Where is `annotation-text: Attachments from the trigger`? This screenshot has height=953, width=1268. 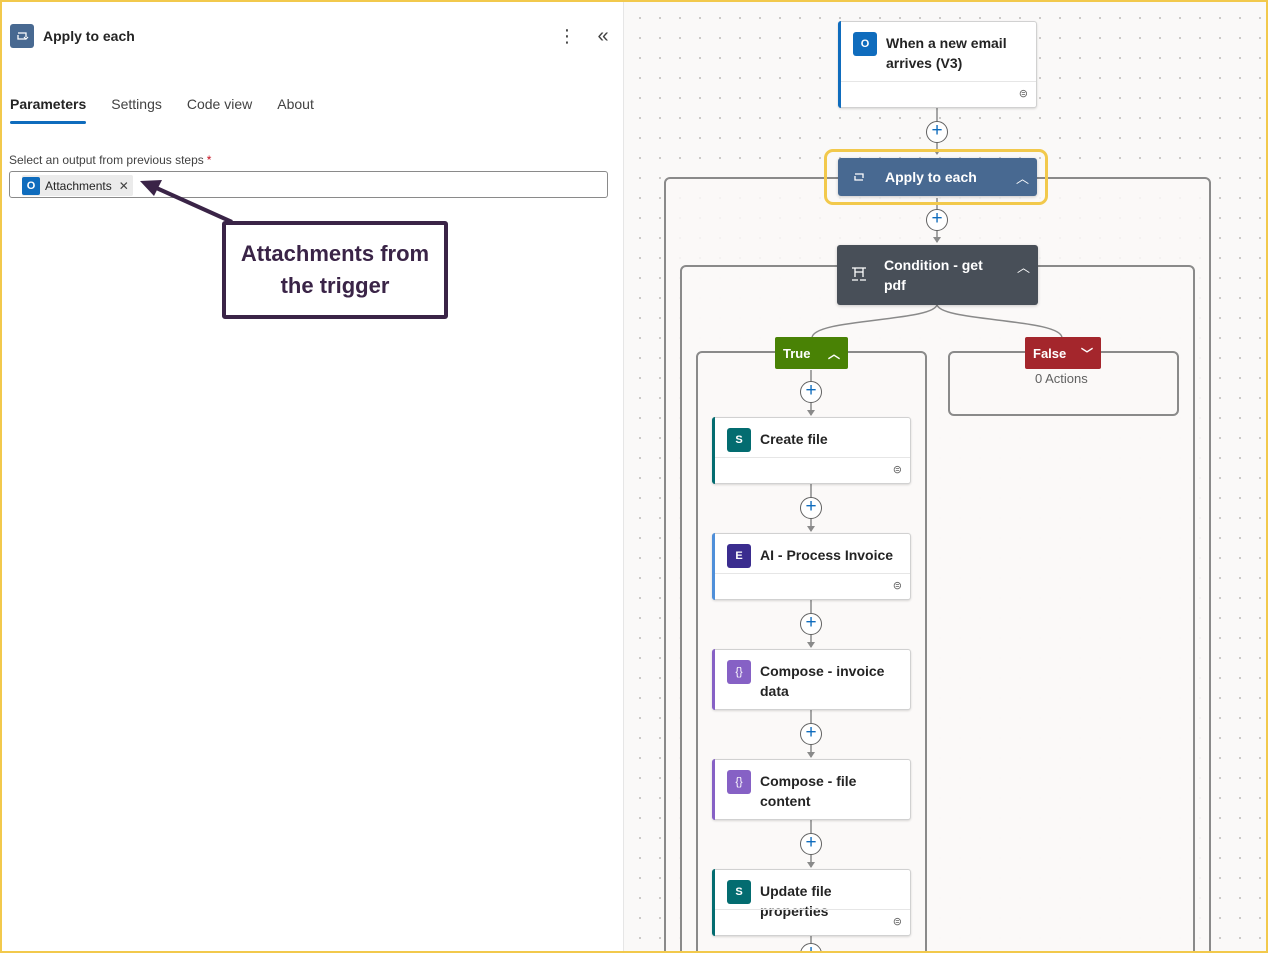 annotation-text: Attachments from the trigger is located at coordinates (335, 270).